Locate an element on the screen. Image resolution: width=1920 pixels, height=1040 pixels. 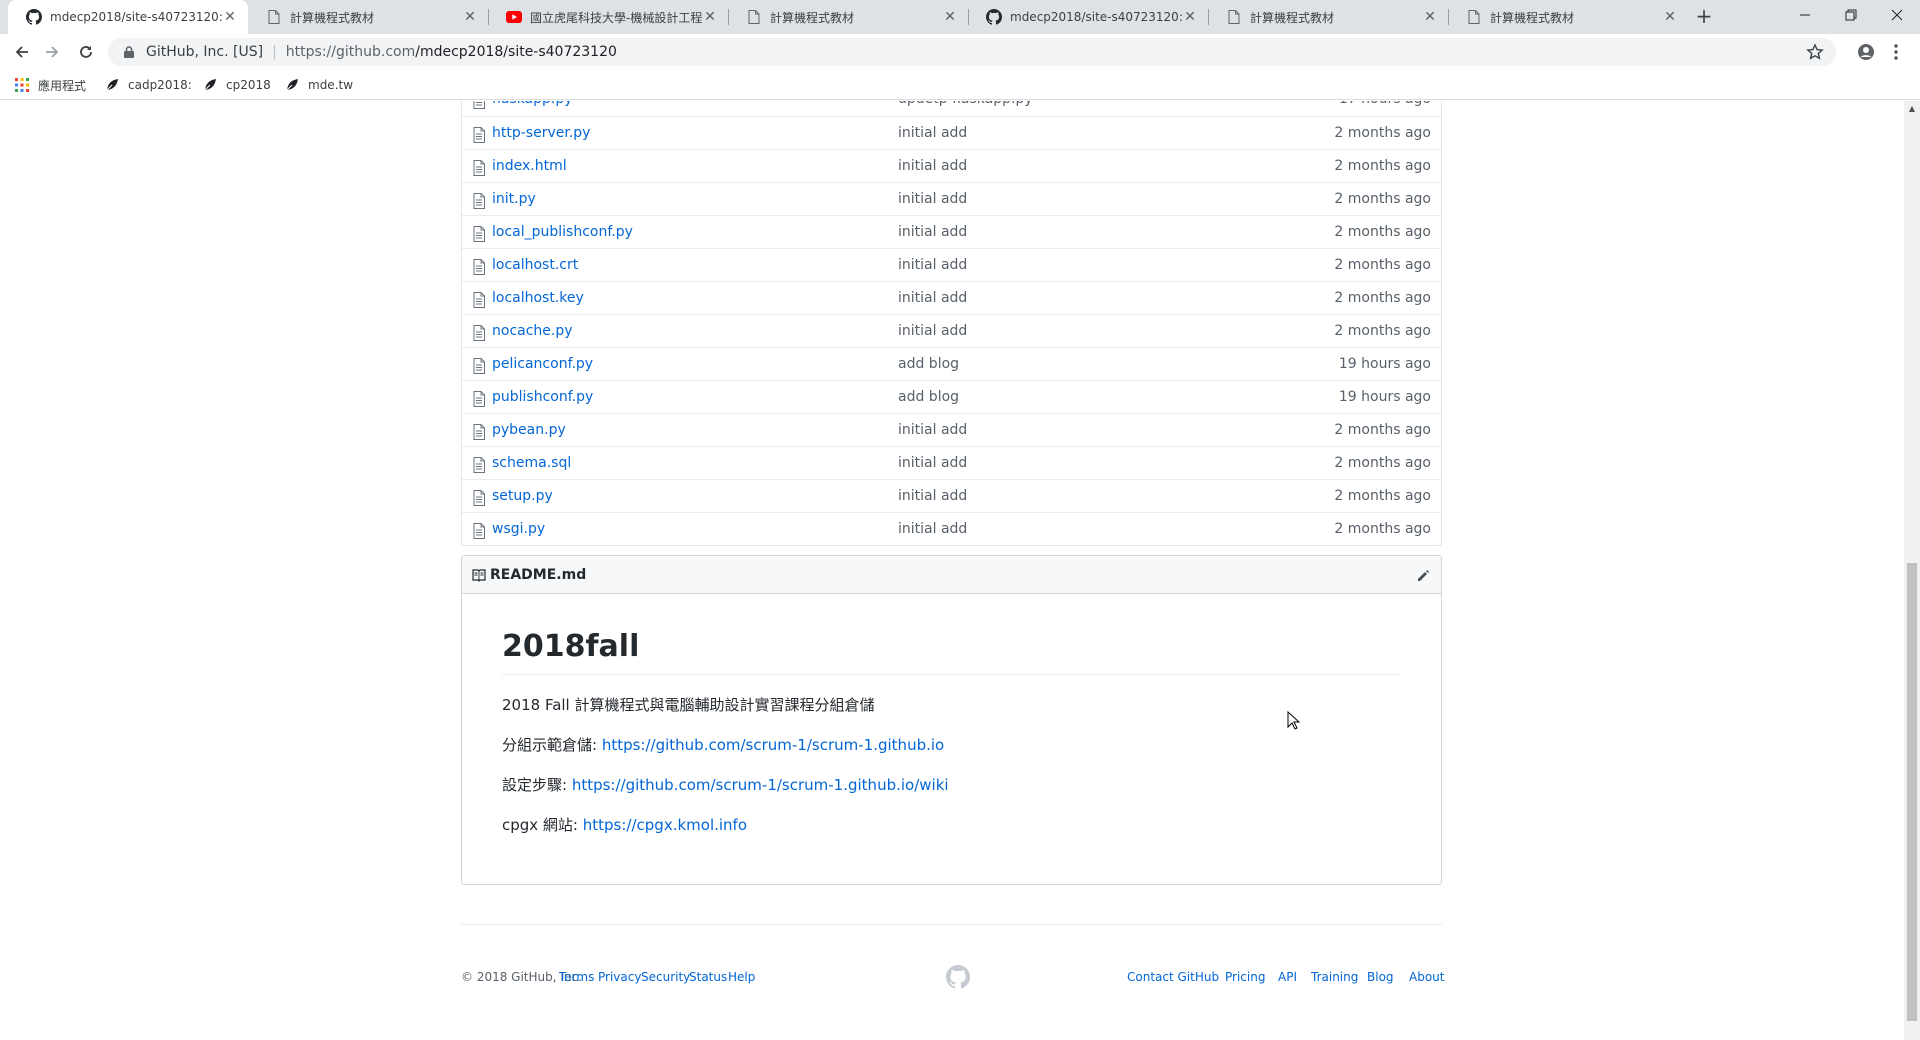
file-name-link: schema.sql is located at coordinates (531, 463).